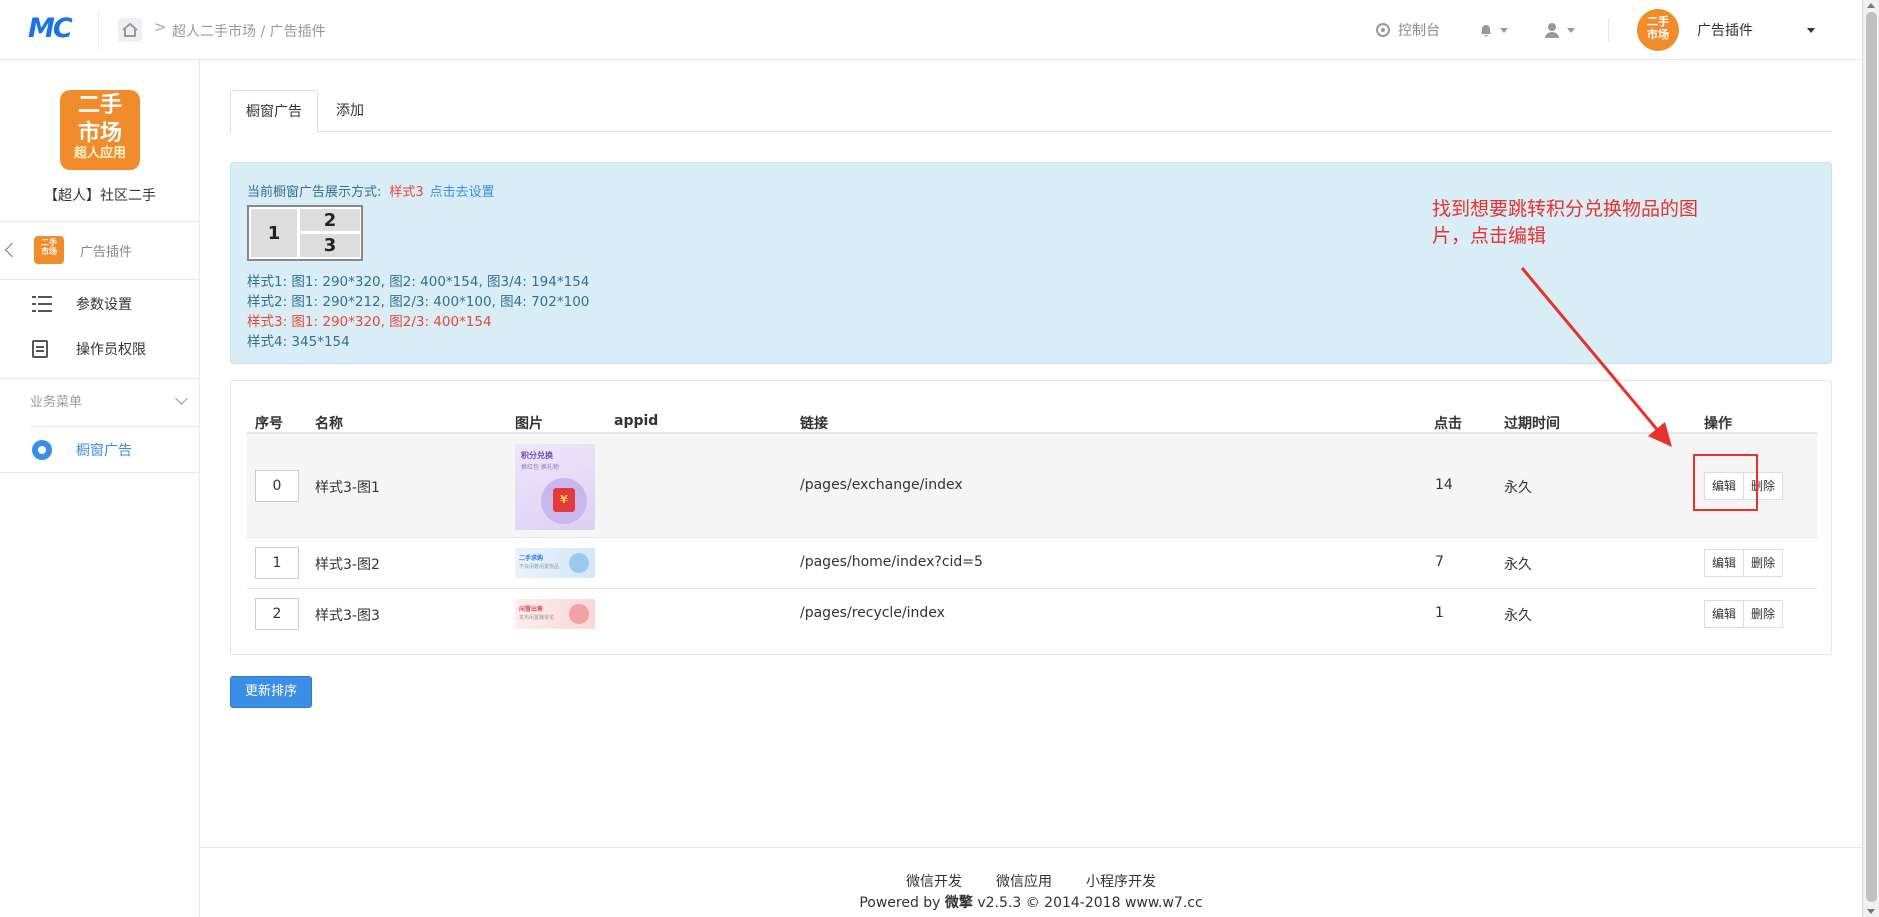 The height and width of the screenshot is (917, 1879). I want to click on go-settings-link: 点击去设置, so click(462, 192).